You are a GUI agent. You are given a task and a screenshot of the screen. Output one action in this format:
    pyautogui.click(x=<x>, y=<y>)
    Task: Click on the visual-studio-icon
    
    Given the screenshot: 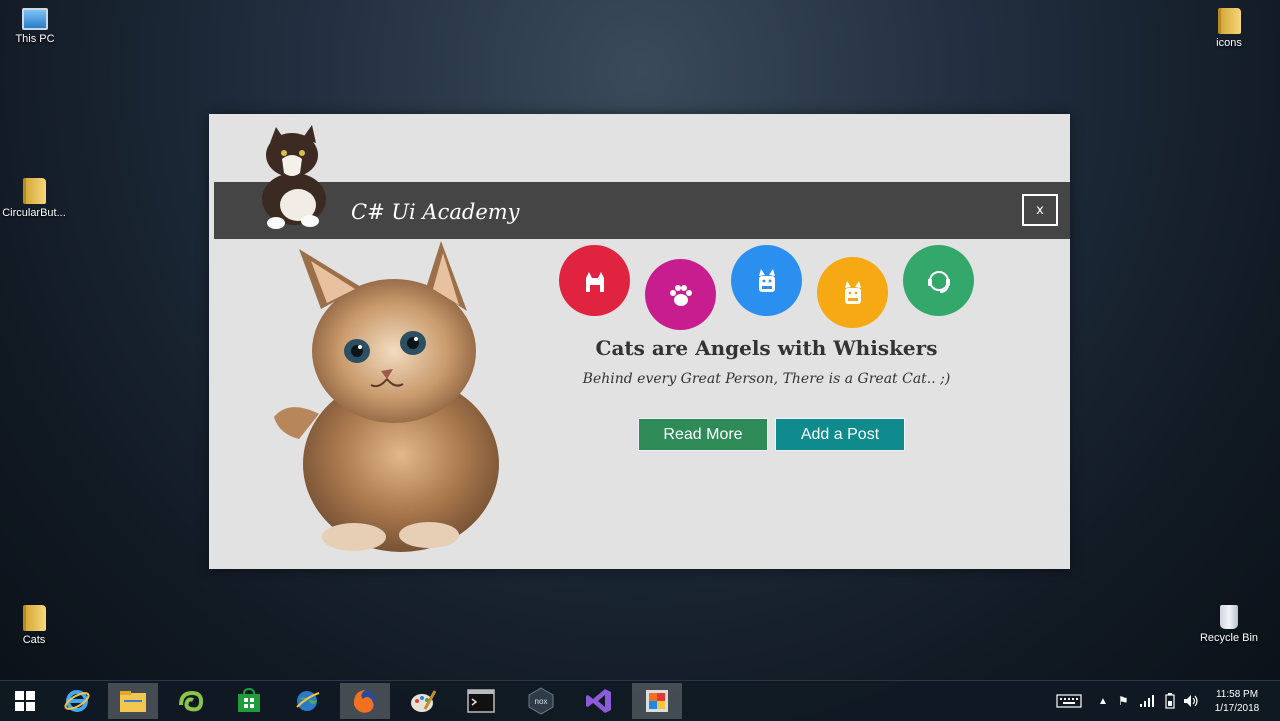 What is the action you would take?
    pyautogui.click(x=598, y=701)
    